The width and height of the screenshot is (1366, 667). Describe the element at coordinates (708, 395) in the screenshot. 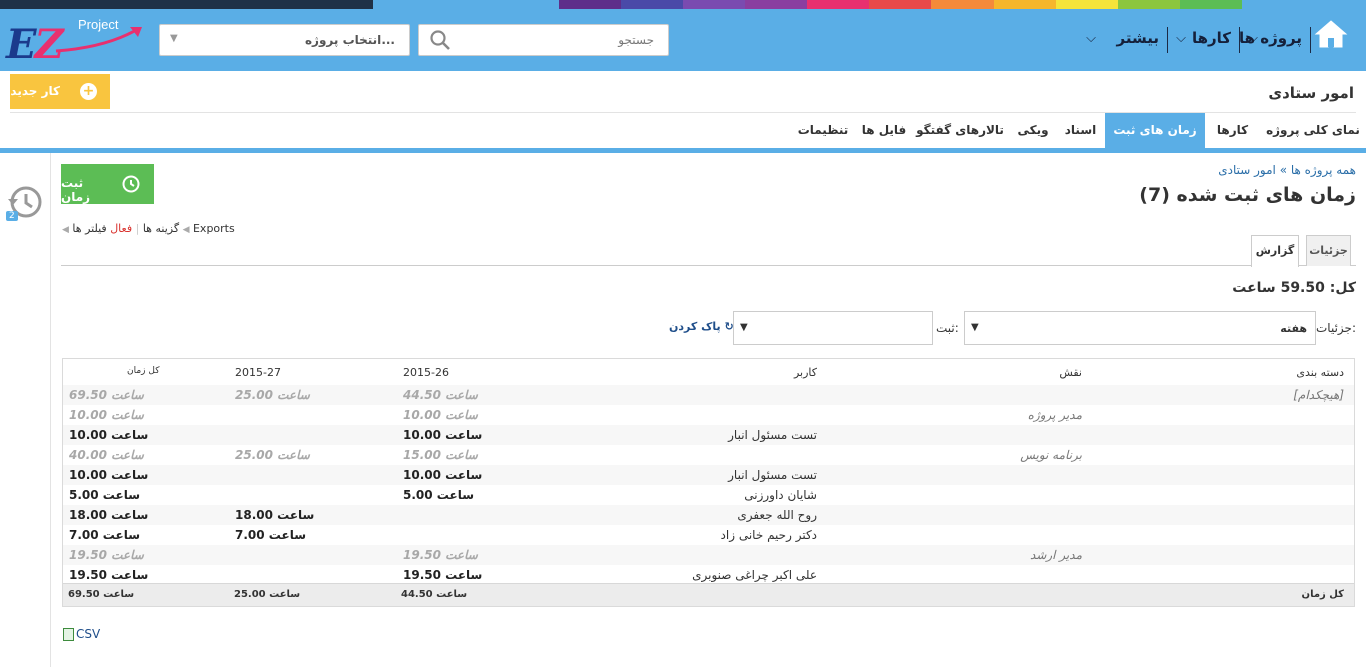

I see `table-row: [هیچکدام] 44.50 ساعت 25.00 ساعت 69.50 ساعت` at that location.